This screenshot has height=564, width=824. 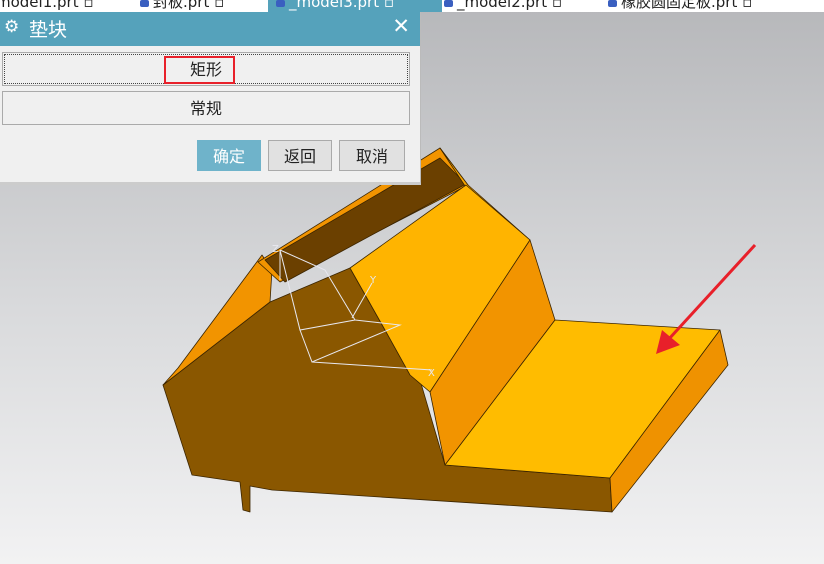 What do you see at coordinates (12, 27) in the screenshot?
I see `gear-icon: ⚙` at bounding box center [12, 27].